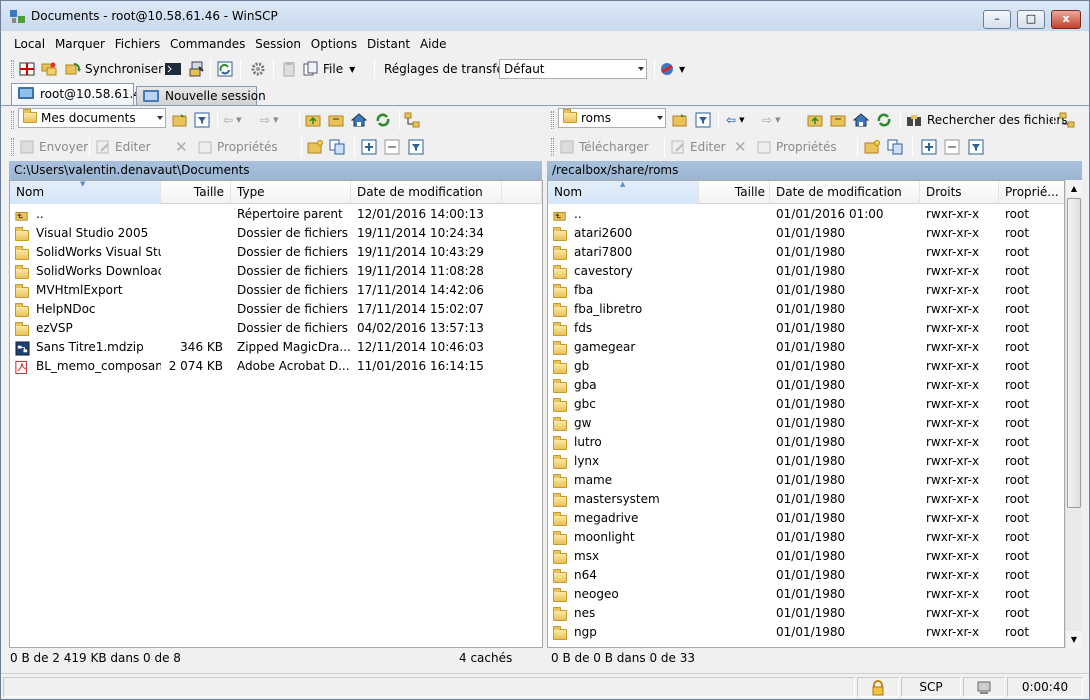  Describe the element at coordinates (838, 120) in the screenshot. I see `right-root-dir-button` at that location.